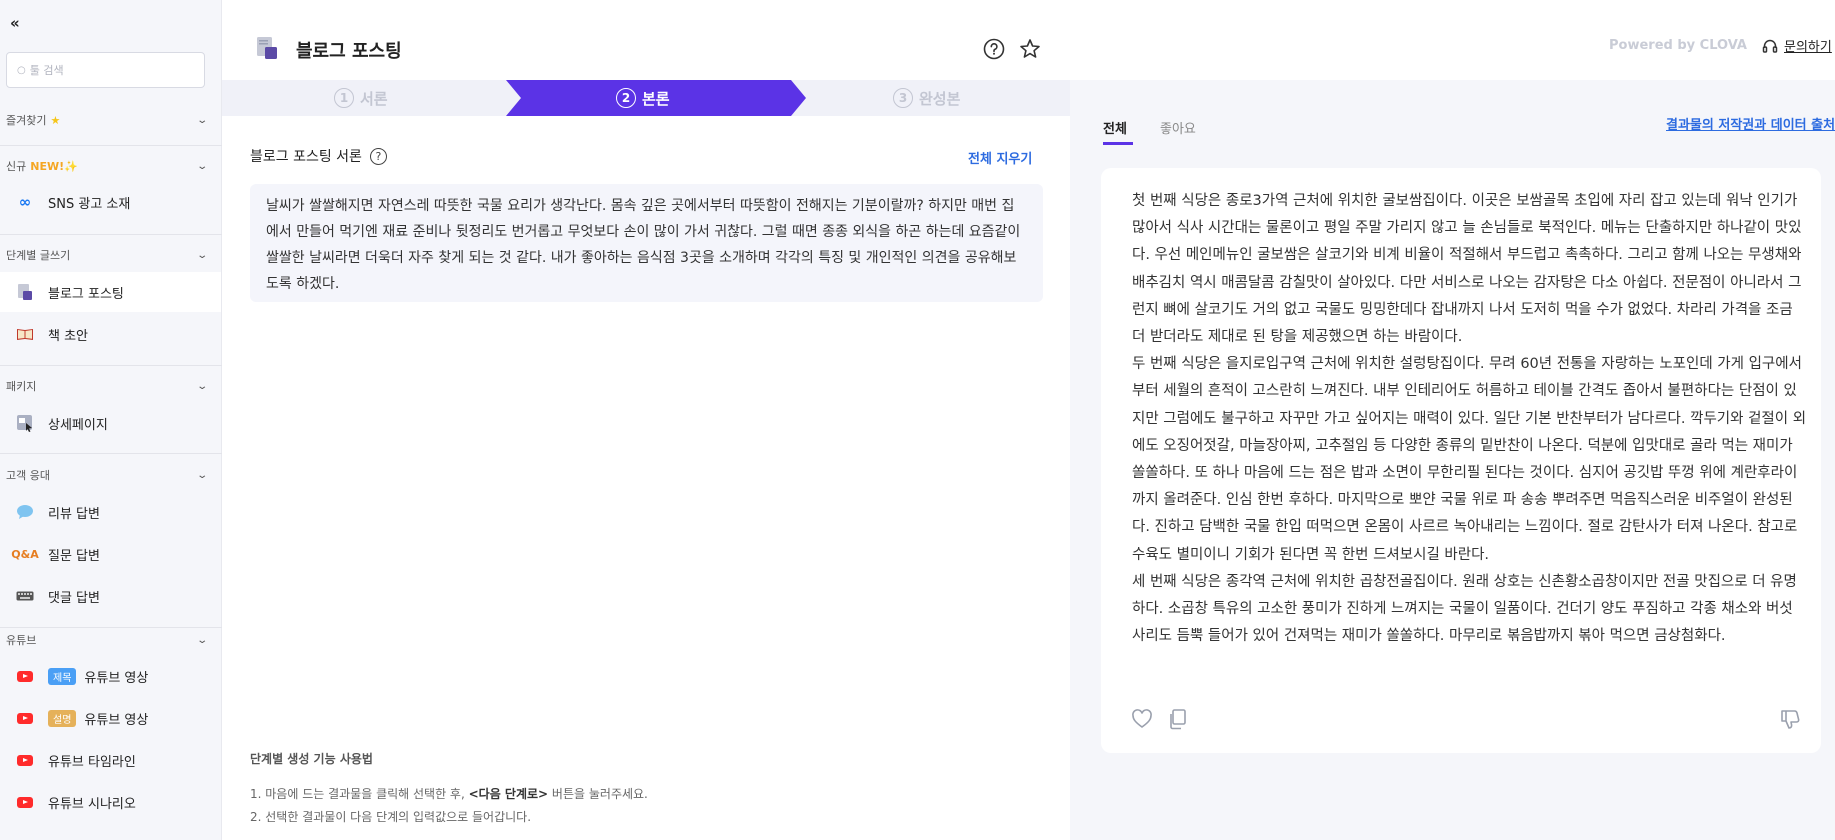 This screenshot has width=1835, height=840. What do you see at coordinates (1118, 143) in the screenshot?
I see `active-tab-indicator` at bounding box center [1118, 143].